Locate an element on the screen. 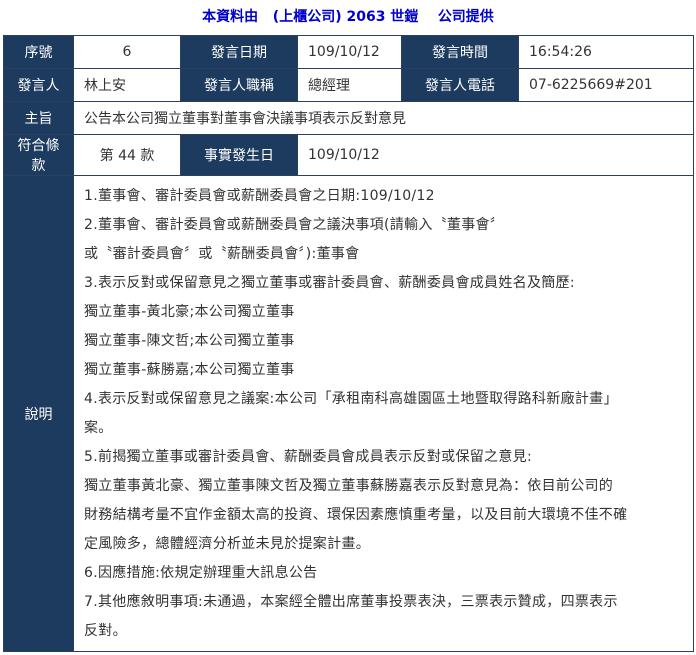 This screenshot has width=696, height=655. header-company: (上櫃公司) 2063 世鎧 is located at coordinates (345, 17).